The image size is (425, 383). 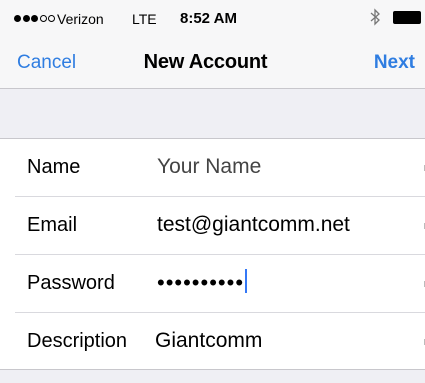 I want to click on description-field: Giantcomm, so click(x=208, y=341).